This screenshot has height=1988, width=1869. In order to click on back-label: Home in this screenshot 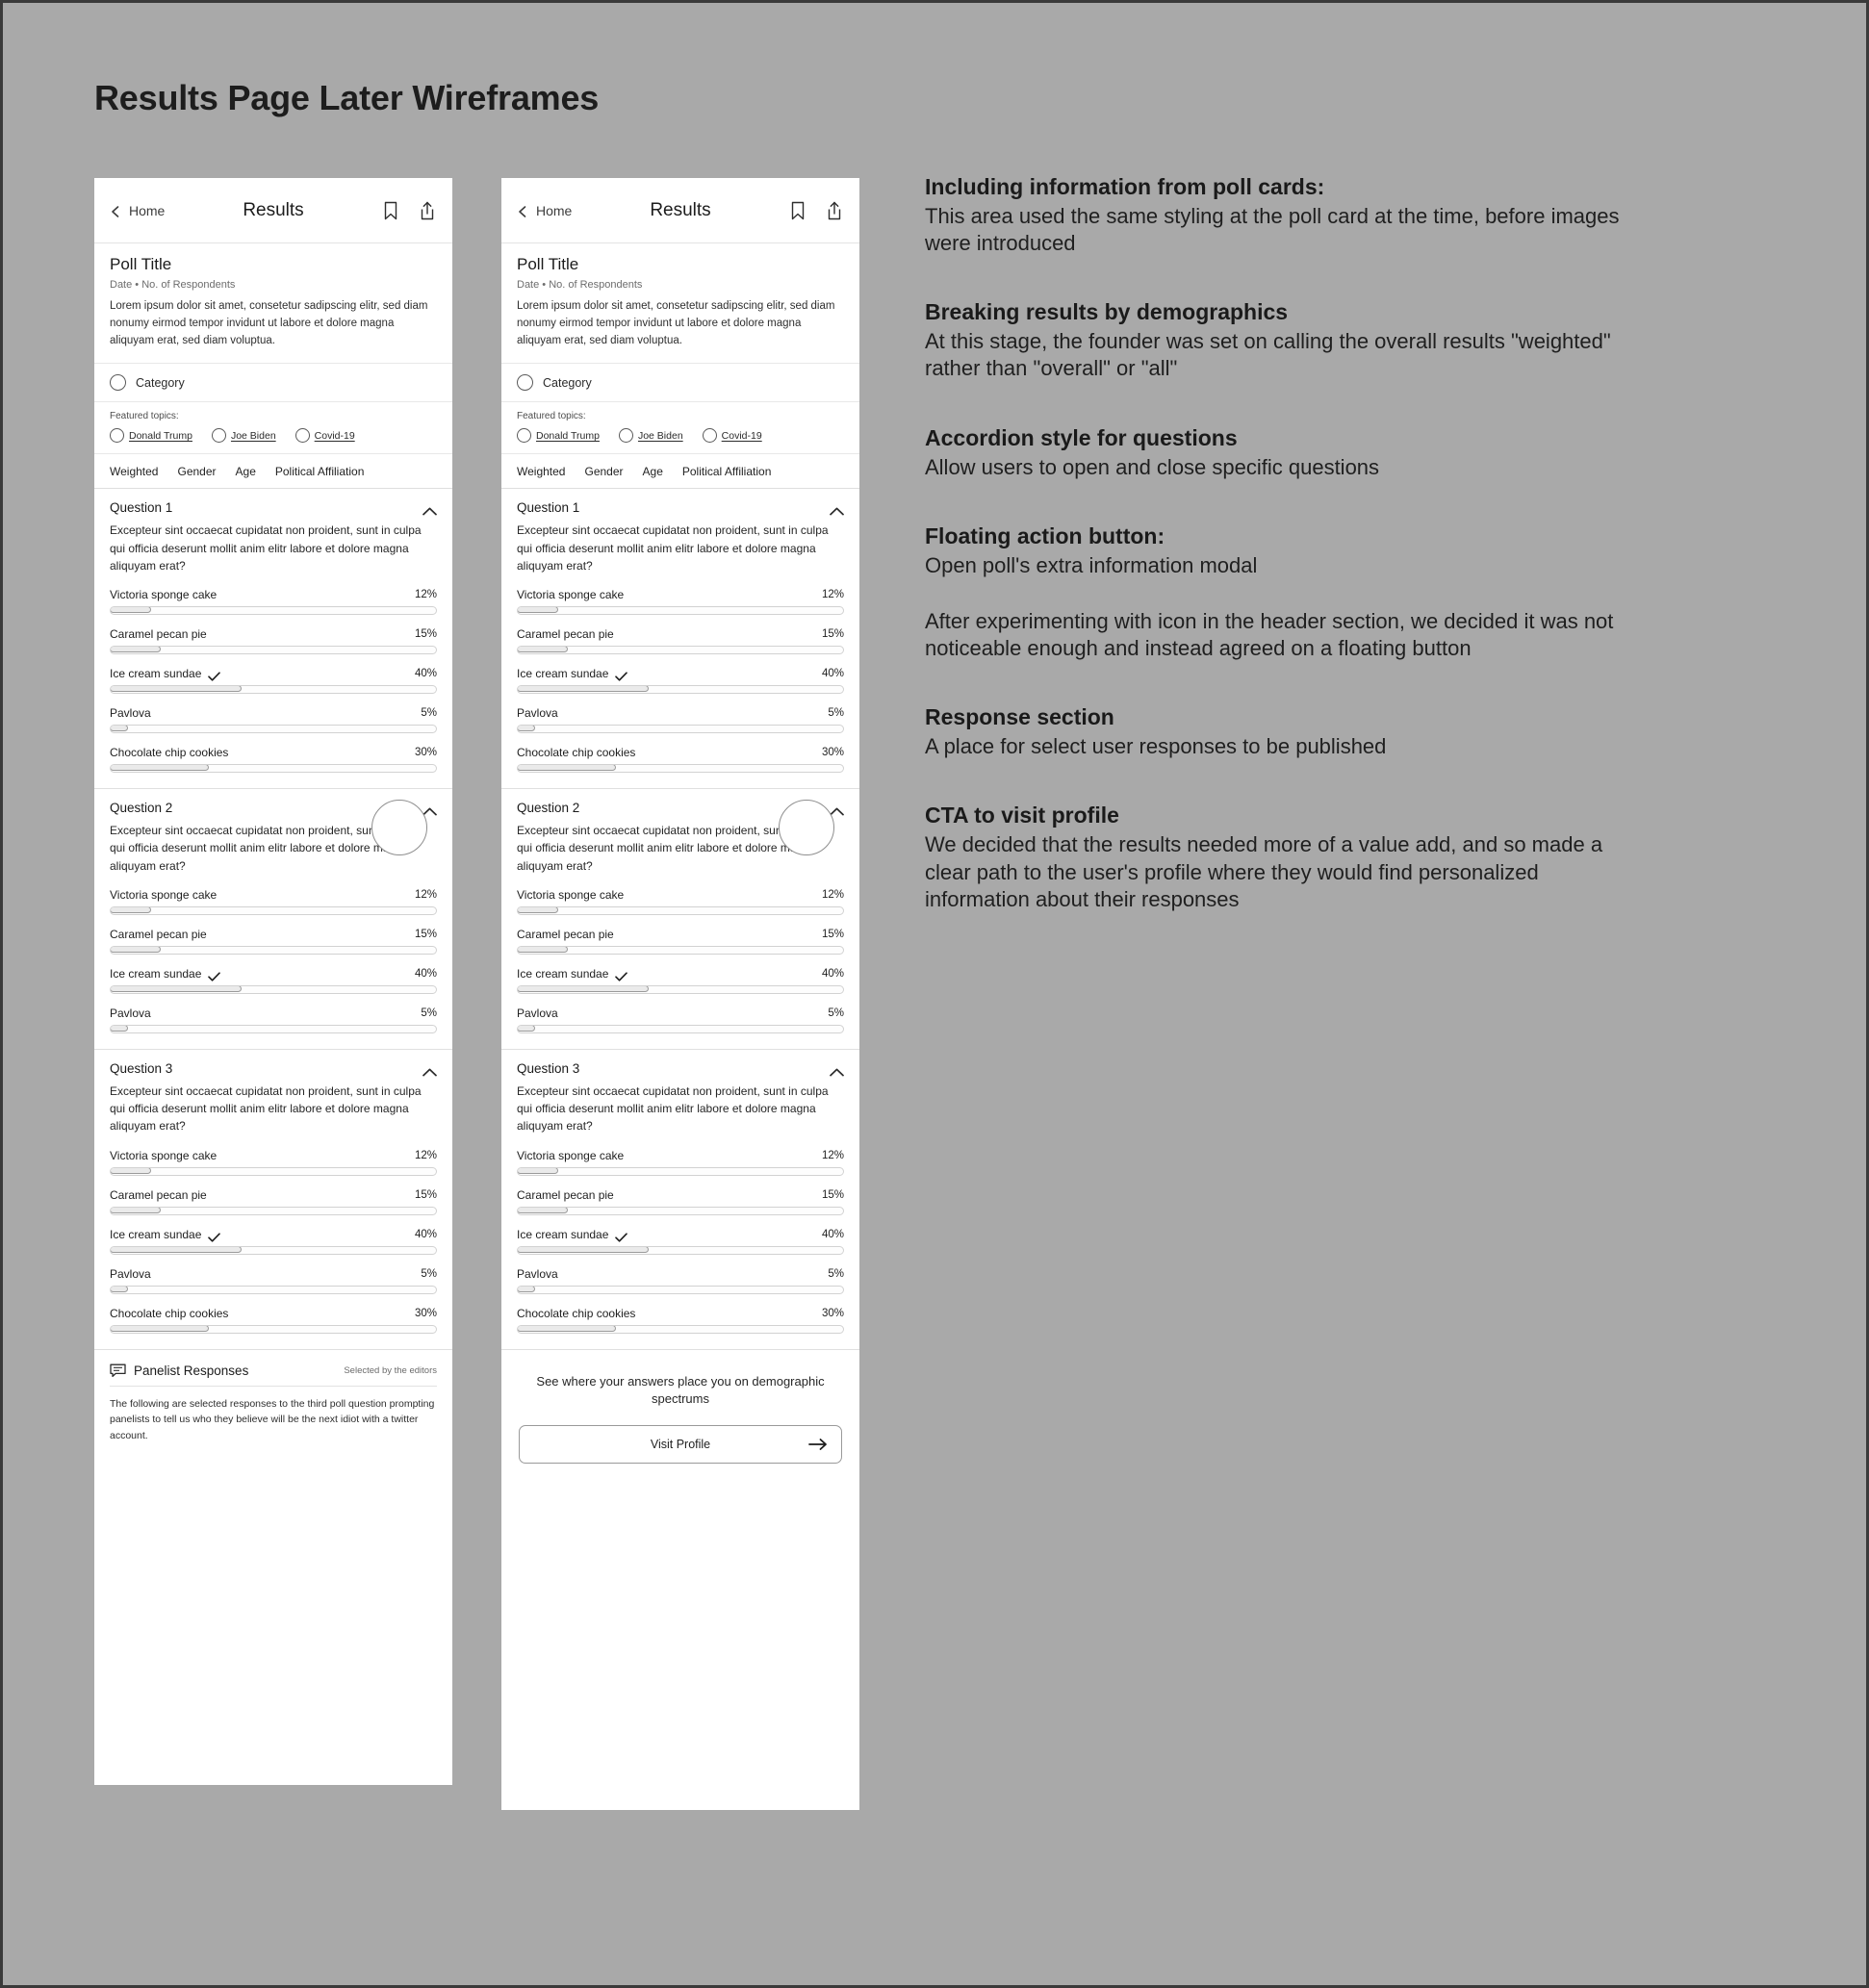, I will do `click(147, 210)`.